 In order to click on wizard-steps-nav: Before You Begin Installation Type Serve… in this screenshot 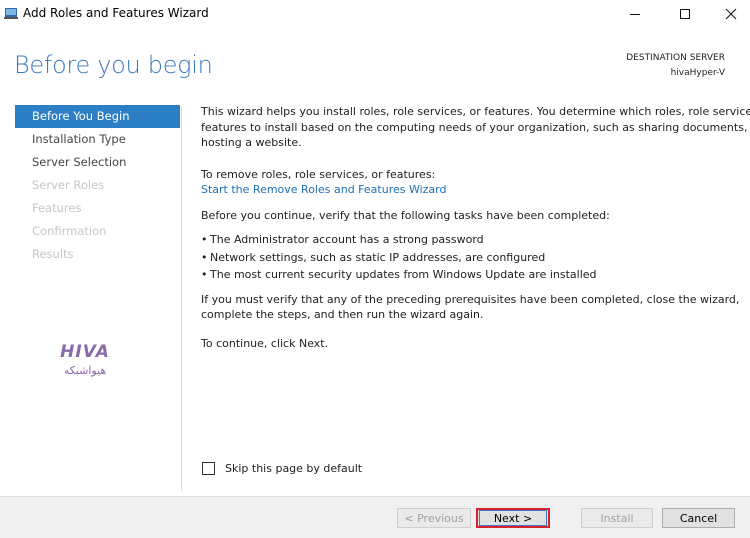, I will do `click(97, 185)`.